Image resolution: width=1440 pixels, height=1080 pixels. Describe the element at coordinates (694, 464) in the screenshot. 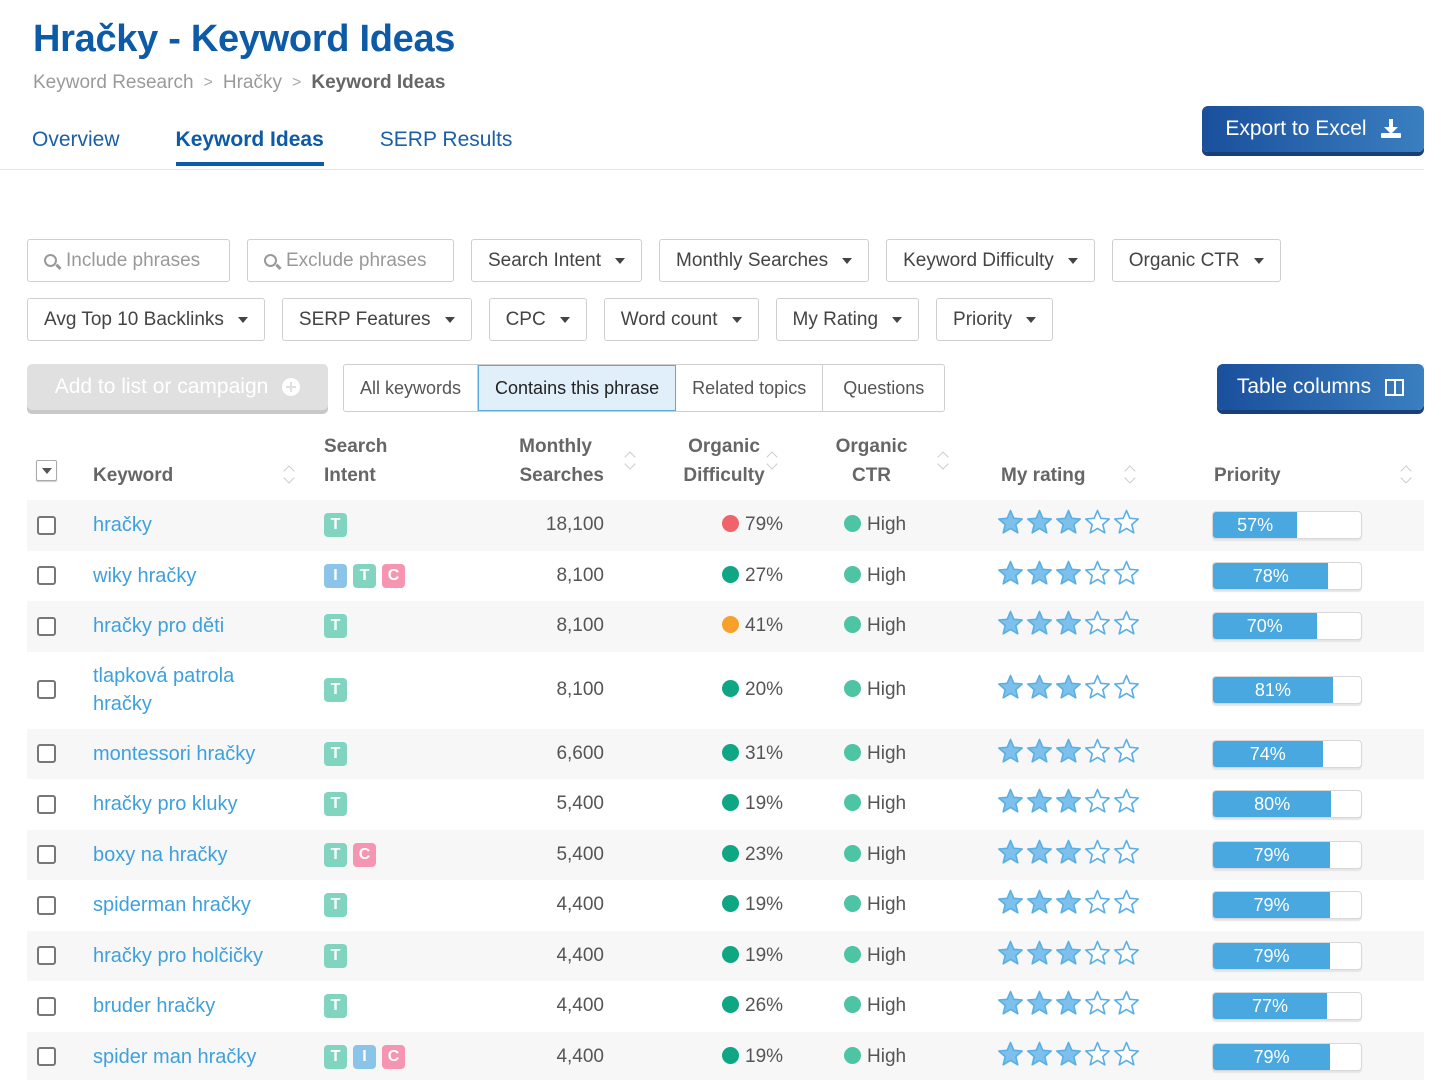

I see `column-organic-difficulty: Organic Difficulty` at that location.